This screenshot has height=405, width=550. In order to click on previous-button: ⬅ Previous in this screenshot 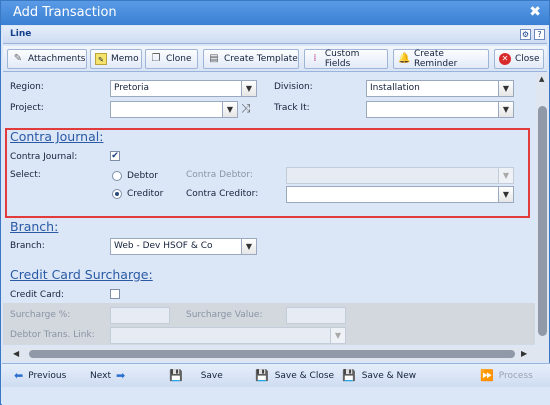, I will do `click(40, 375)`.